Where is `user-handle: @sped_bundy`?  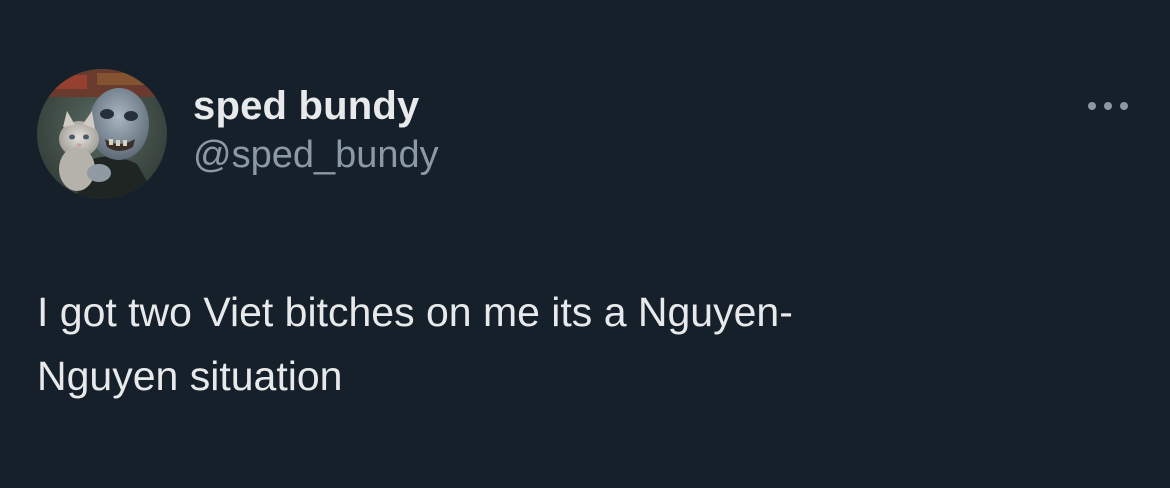
user-handle: @sped_bundy is located at coordinates (316, 155).